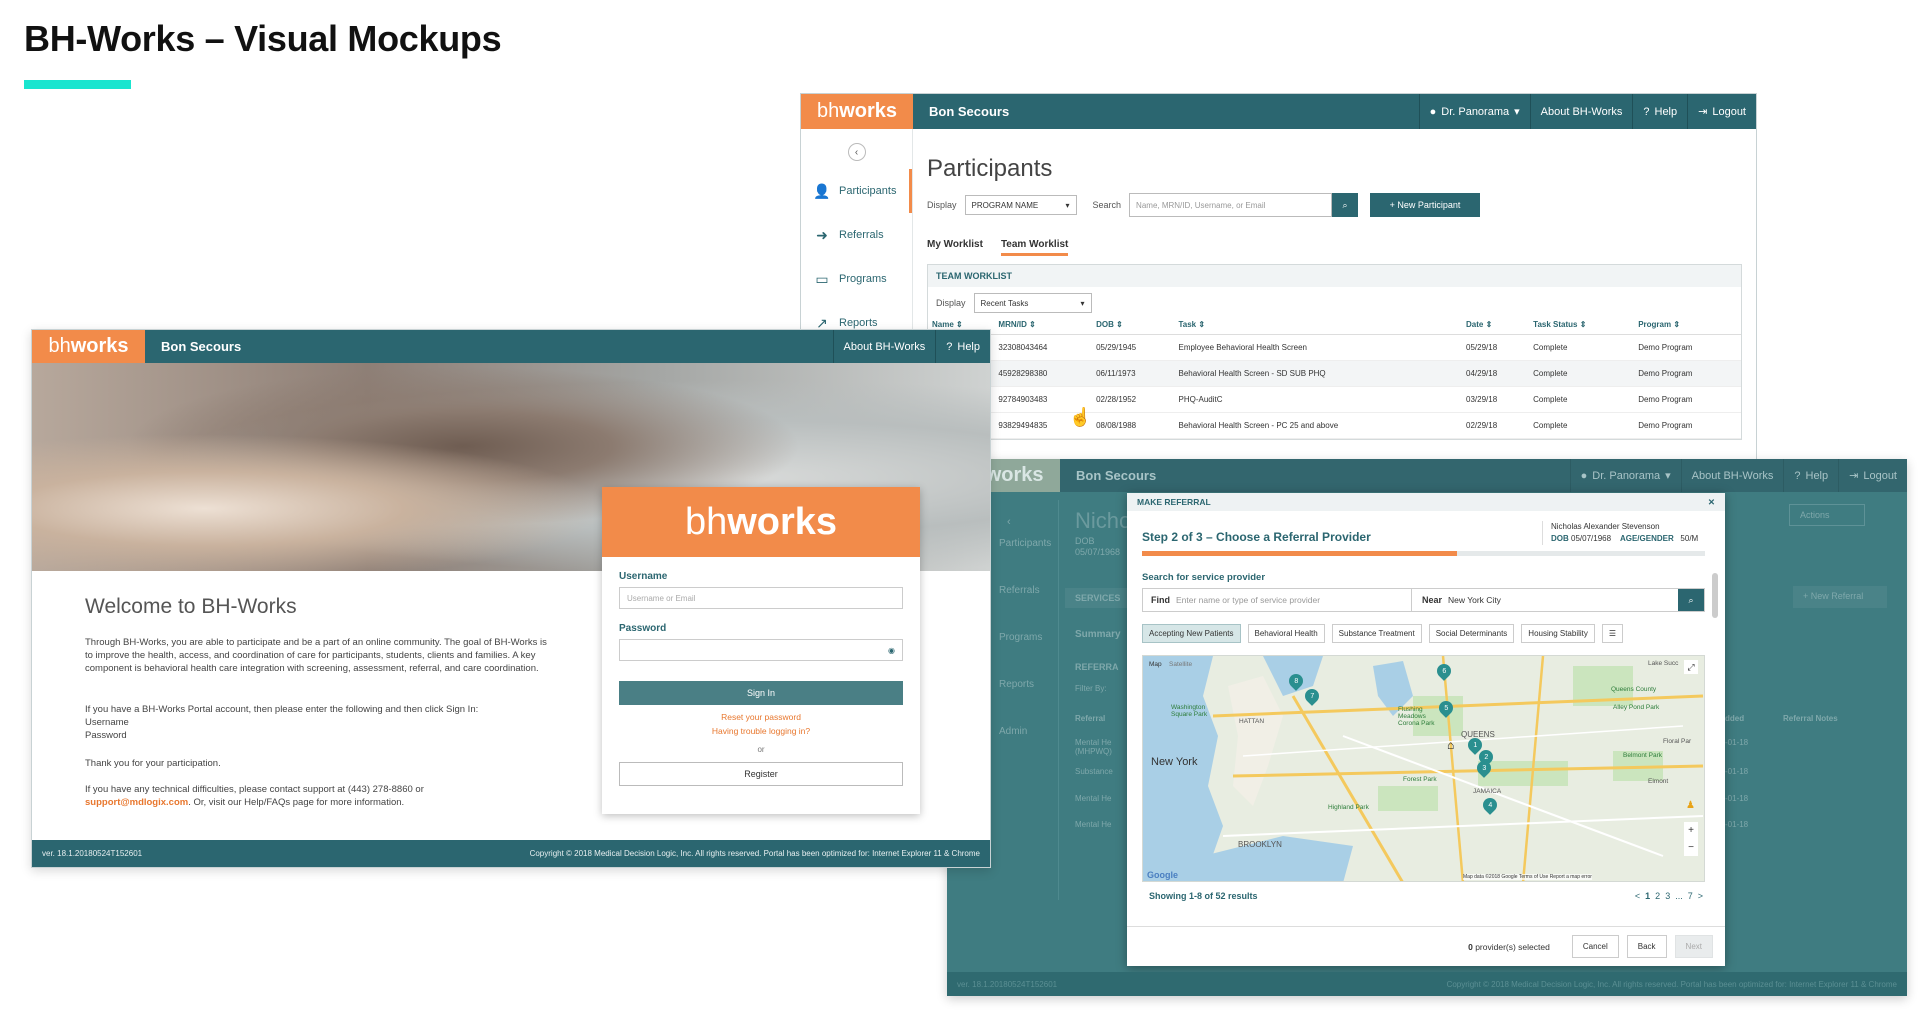  Describe the element at coordinates (77, 84) in the screenshot. I see `title-underline` at that location.